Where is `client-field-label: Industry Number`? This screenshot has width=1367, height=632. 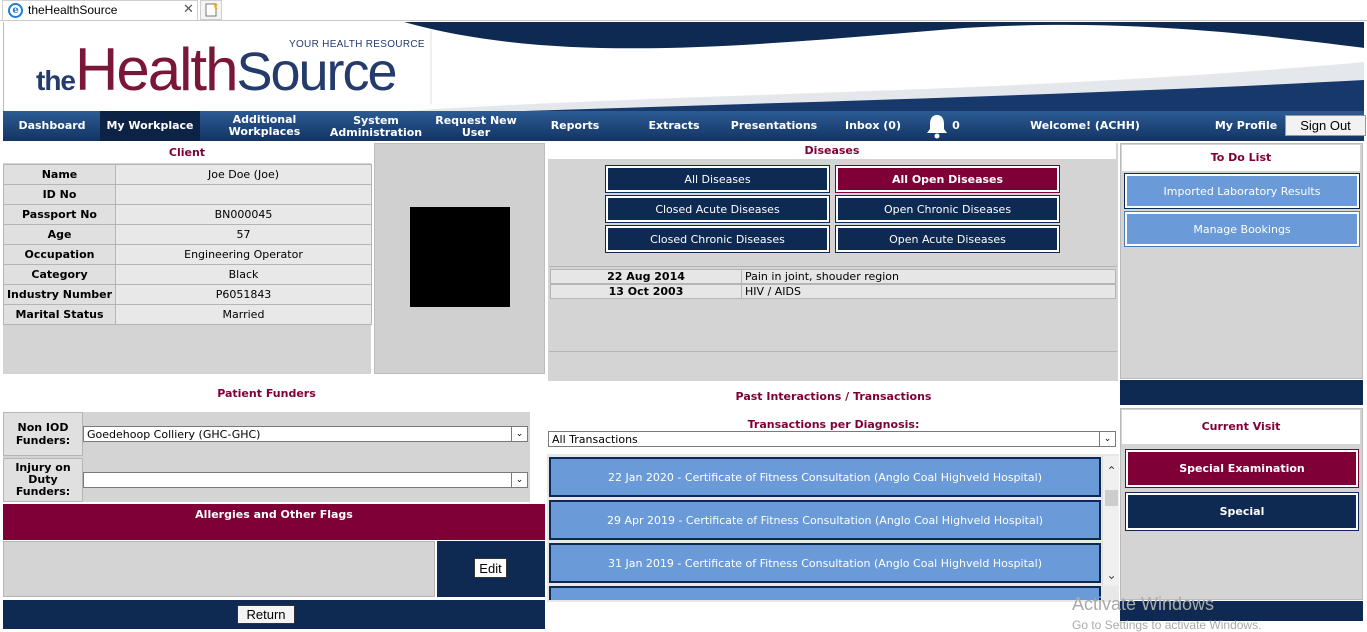 client-field-label: Industry Number is located at coordinates (59, 294).